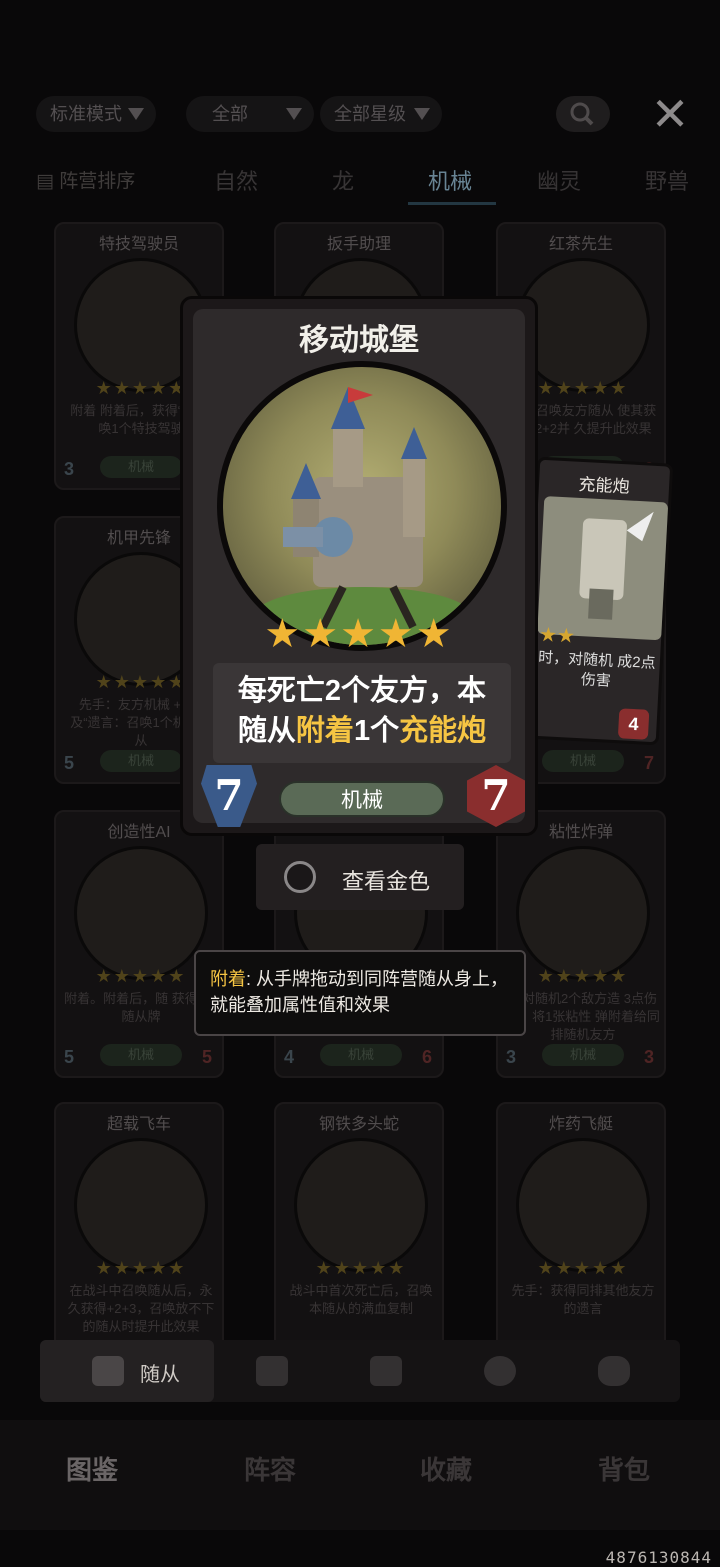  I want to click on subtab-heroes-icon, so click(500, 1371).